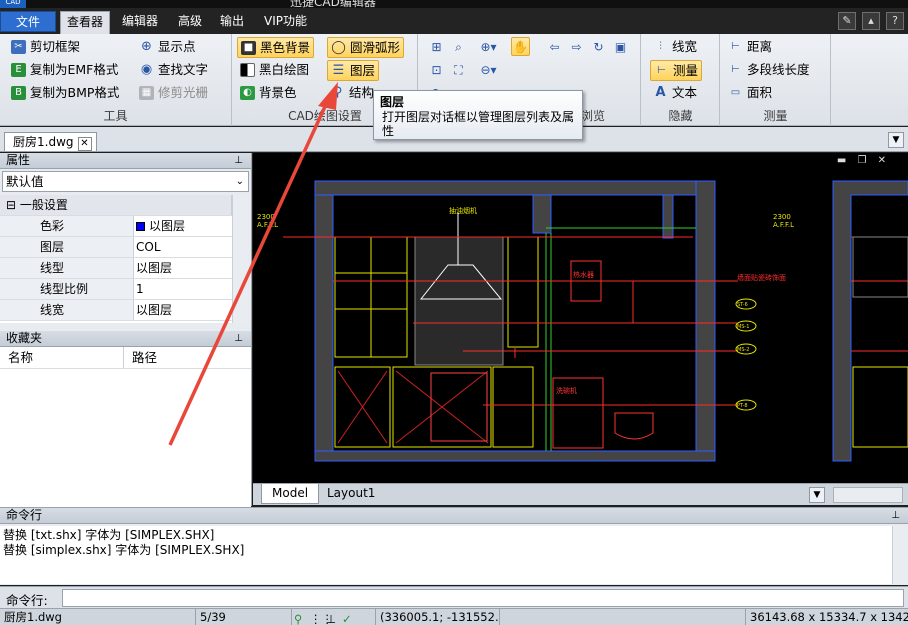  I want to click on favorites-list, so click(125, 446).